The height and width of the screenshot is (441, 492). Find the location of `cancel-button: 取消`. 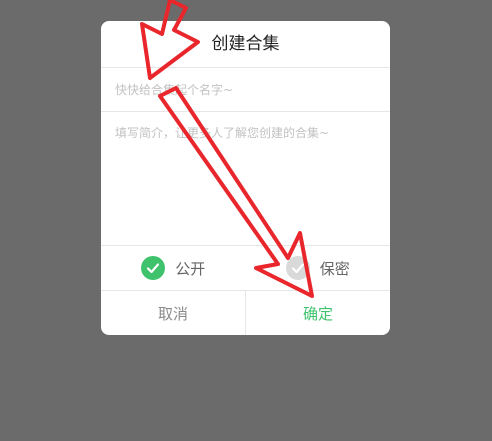

cancel-button: 取消 is located at coordinates (173, 313).